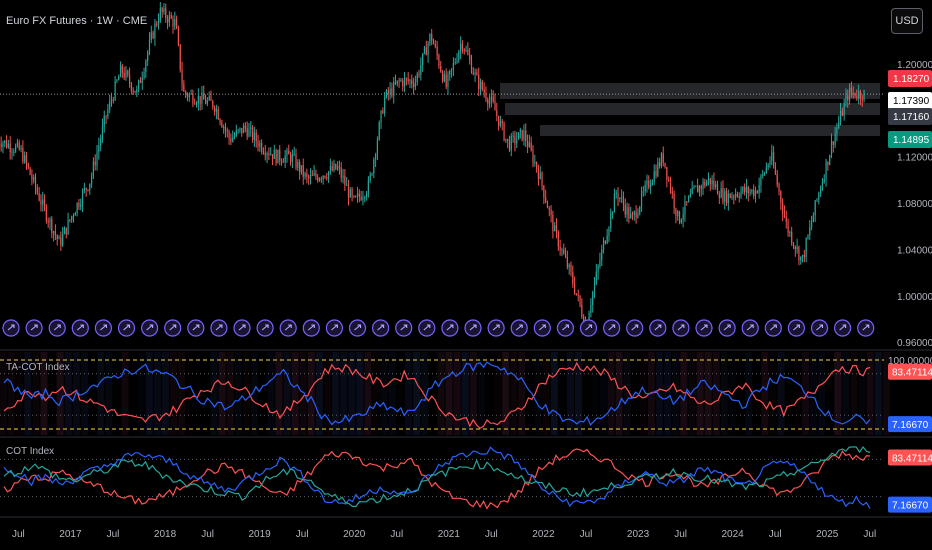 The image size is (932, 550). What do you see at coordinates (70, 534) in the screenshot?
I see `time-axis-tick-label: 2017` at bounding box center [70, 534].